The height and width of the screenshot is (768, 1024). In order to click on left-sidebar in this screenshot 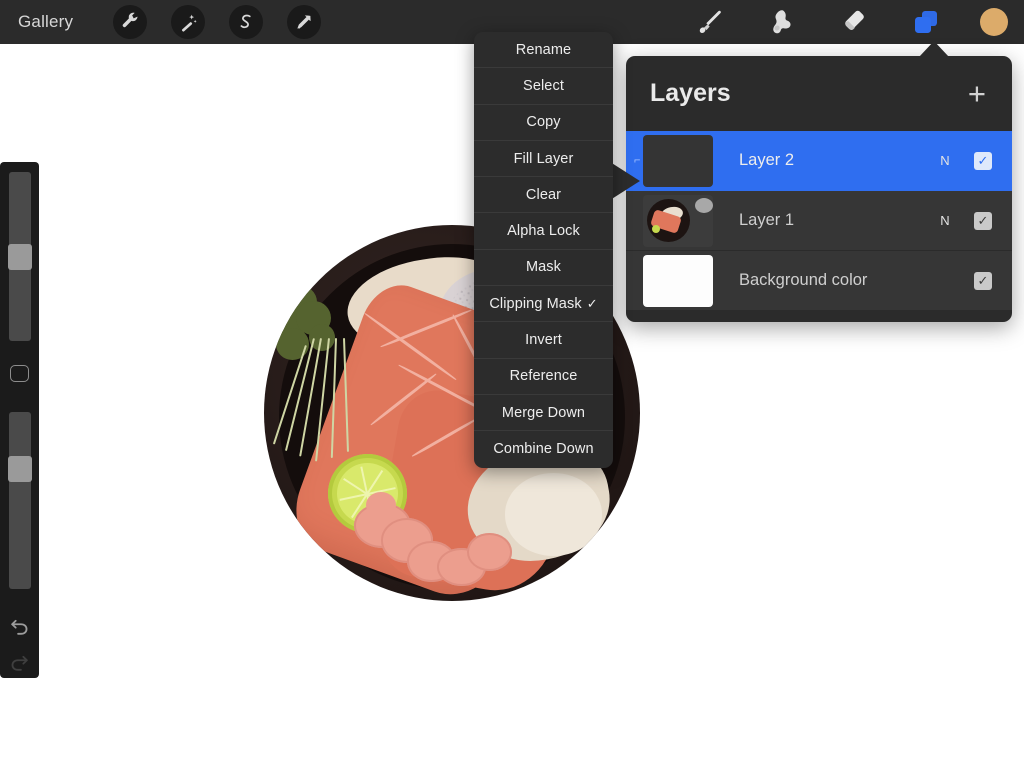, I will do `click(19, 420)`.